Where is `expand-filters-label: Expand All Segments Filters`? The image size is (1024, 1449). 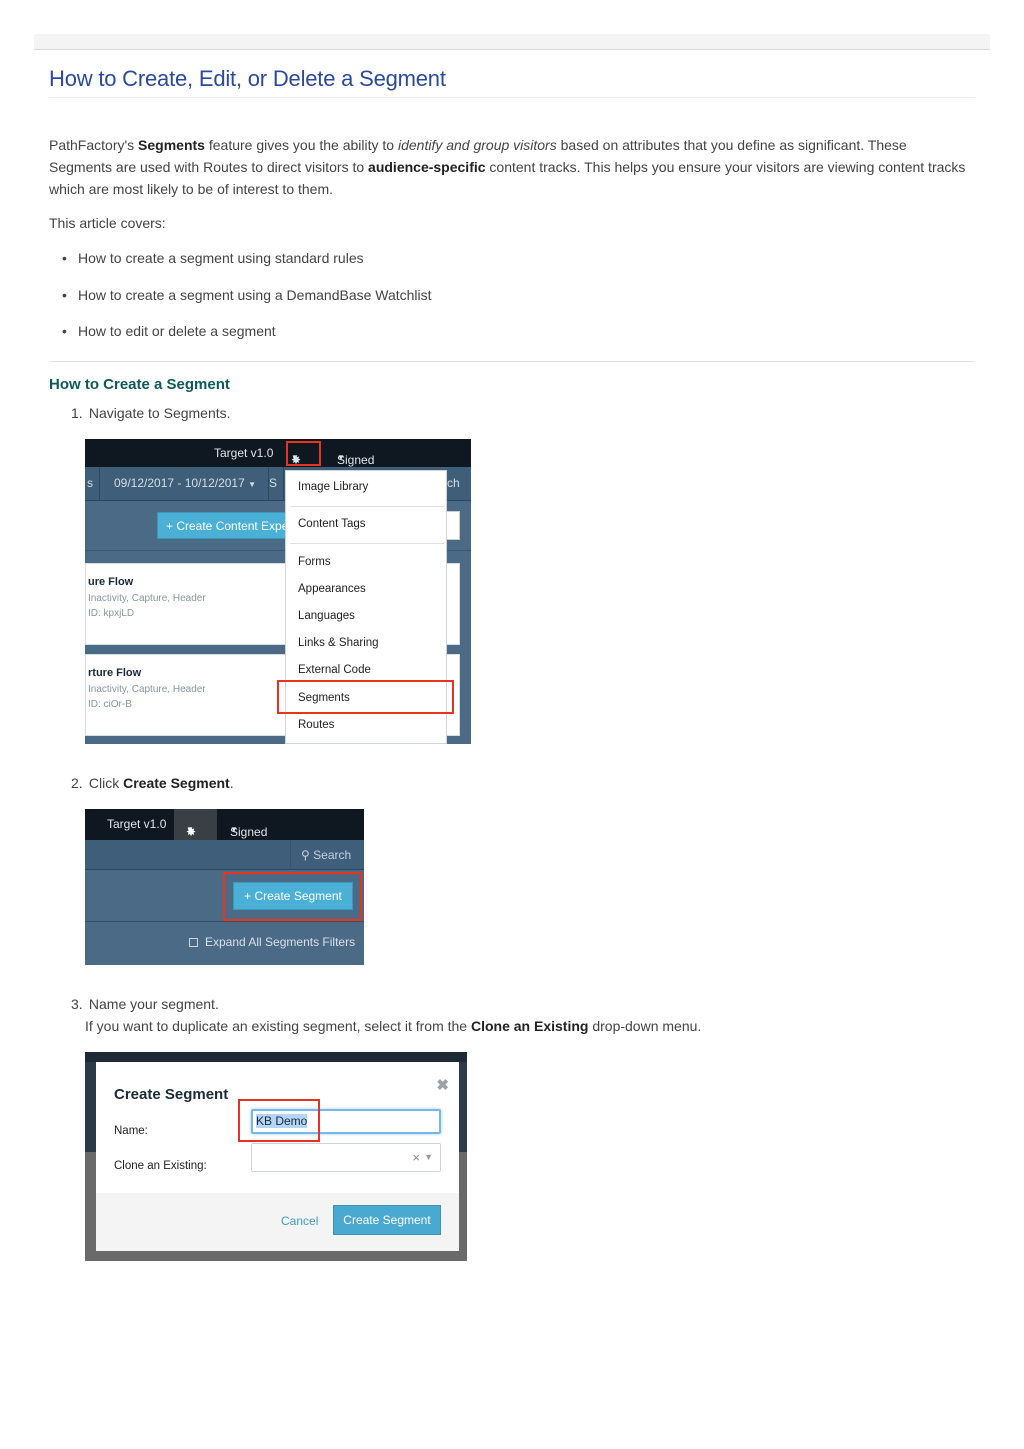 expand-filters-label: Expand All Segments Filters is located at coordinates (280, 942).